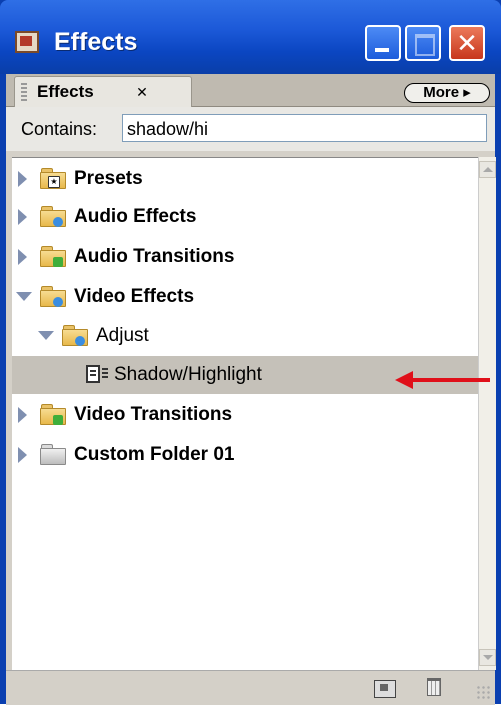 The height and width of the screenshot is (705, 501). Describe the element at coordinates (53, 178) in the screenshot. I see `preset-folder-icon: ★` at that location.